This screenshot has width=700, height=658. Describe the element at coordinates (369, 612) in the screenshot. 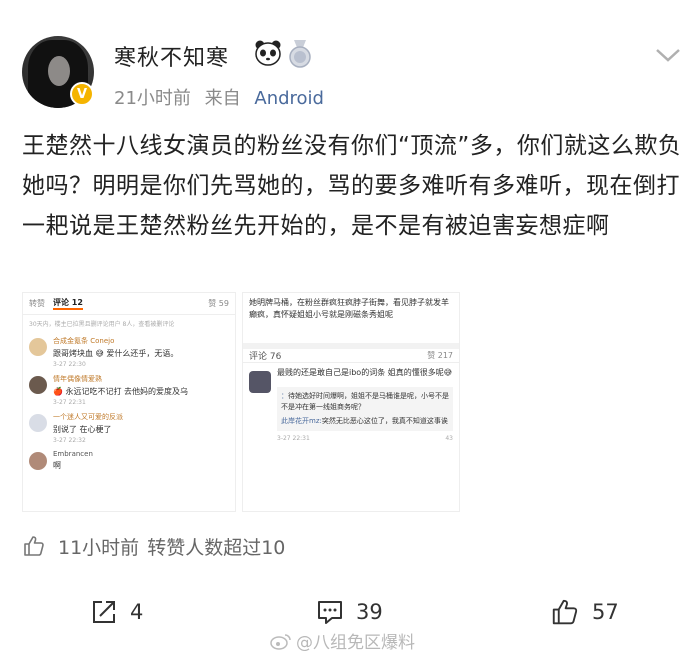

I see `comment-count: 39` at that location.